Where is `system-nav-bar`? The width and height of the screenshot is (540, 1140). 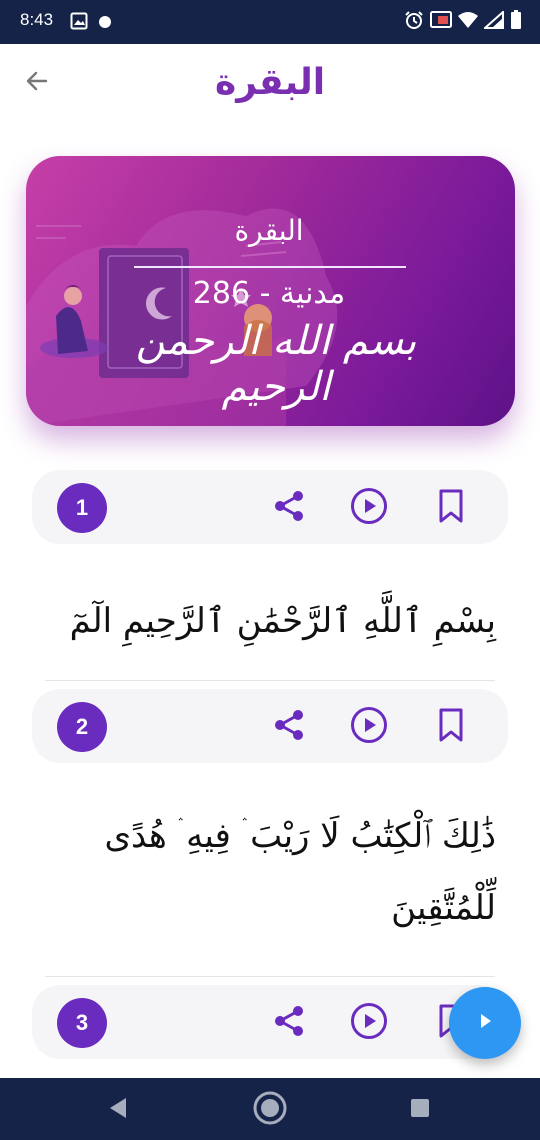 system-nav-bar is located at coordinates (270, 1109).